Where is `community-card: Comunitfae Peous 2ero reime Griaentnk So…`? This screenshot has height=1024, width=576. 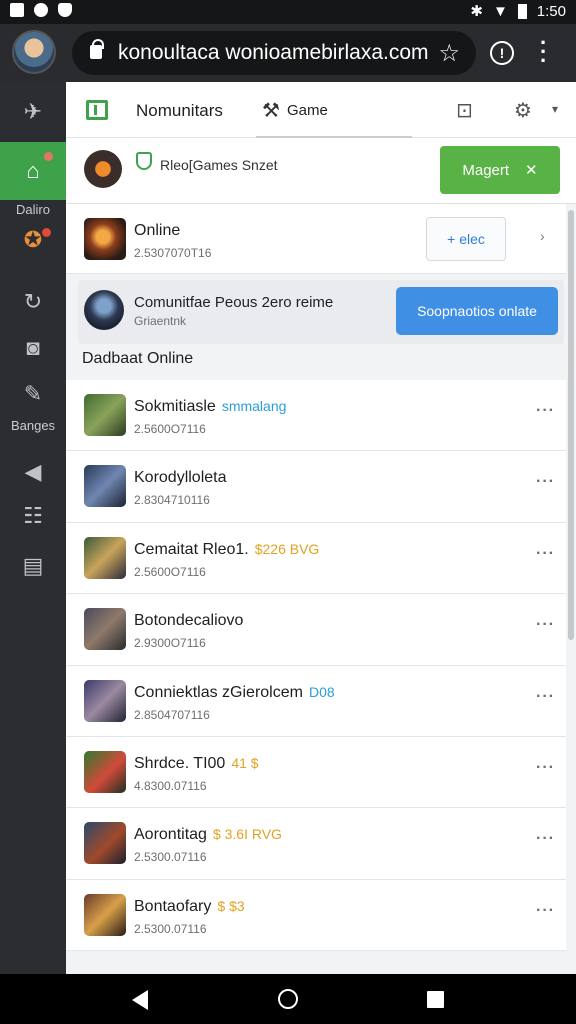
community-card: Comunitfae Peous 2ero reime Griaentnk So… is located at coordinates (321, 312).